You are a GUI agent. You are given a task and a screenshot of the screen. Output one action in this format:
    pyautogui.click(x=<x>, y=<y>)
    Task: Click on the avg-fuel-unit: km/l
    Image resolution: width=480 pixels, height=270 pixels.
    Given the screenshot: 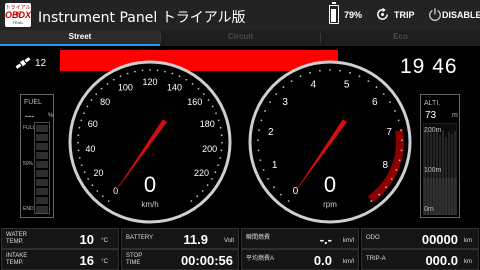 What is the action you would take?
    pyautogui.click(x=348, y=262)
    